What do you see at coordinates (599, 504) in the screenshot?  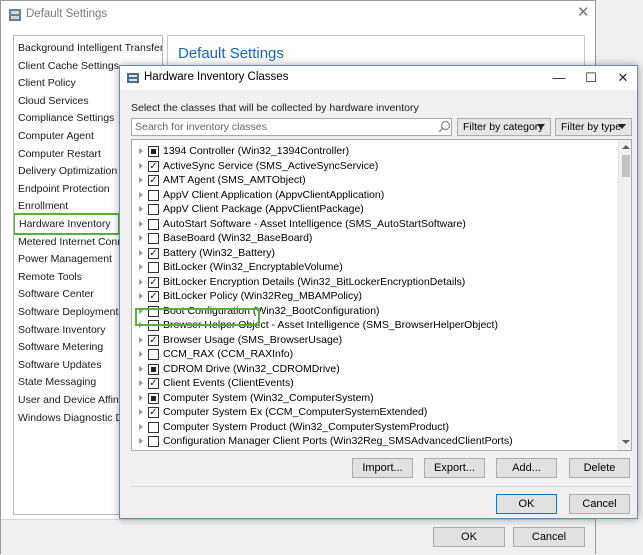 I see `dialog-cancel-button: Cancel` at bounding box center [599, 504].